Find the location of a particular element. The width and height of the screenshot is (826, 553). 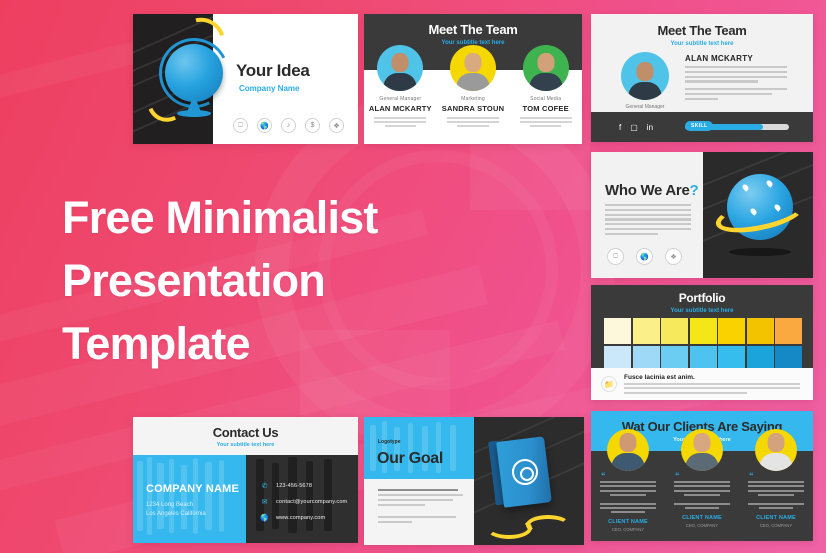

company-name: COMPANY NAME is located at coordinates (193, 489).